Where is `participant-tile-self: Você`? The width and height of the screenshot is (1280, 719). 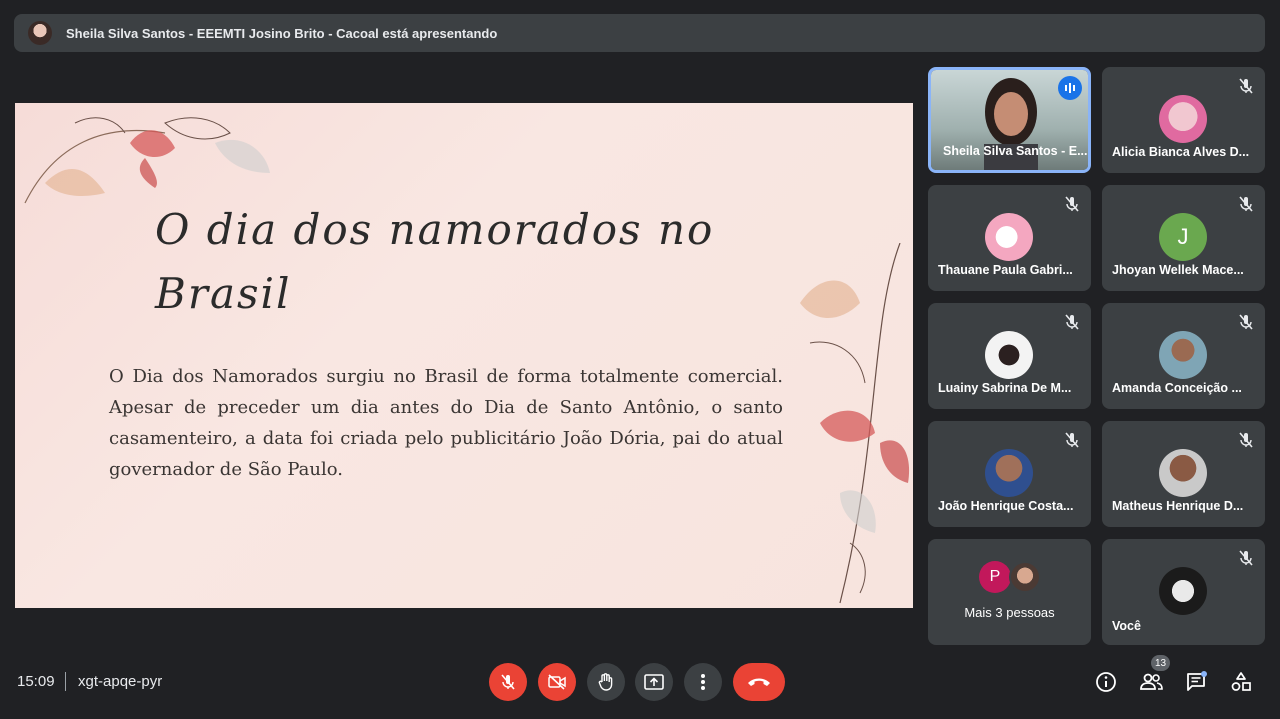 participant-tile-self: Você is located at coordinates (1183, 592).